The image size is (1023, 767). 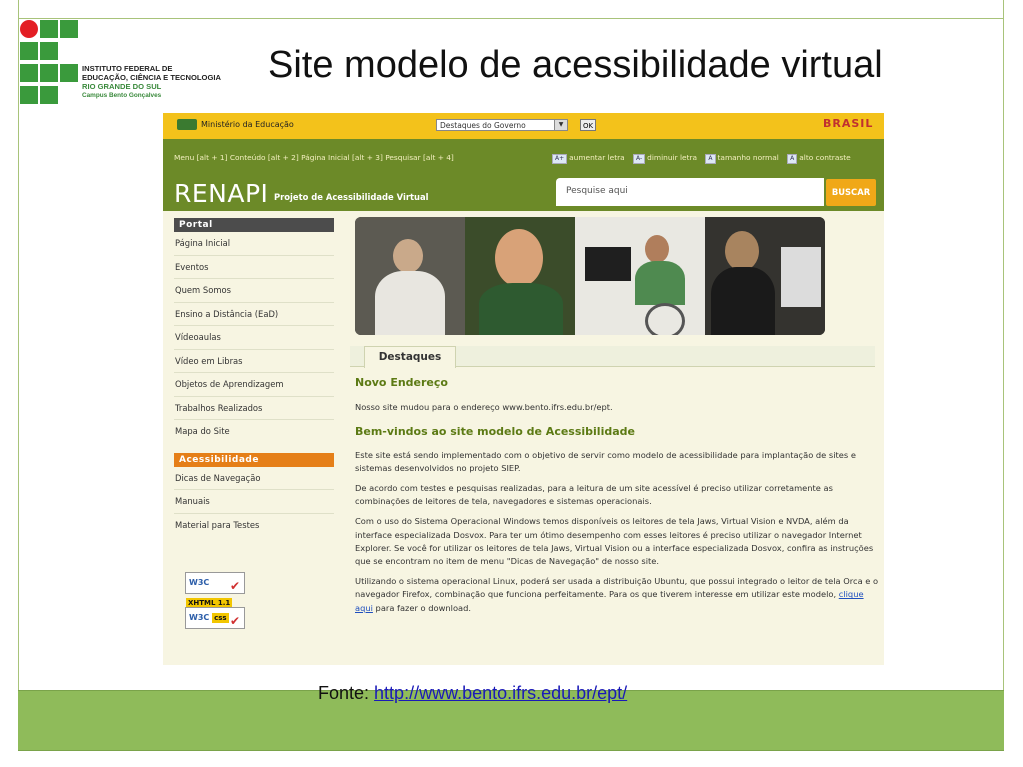 What do you see at coordinates (122, 86) in the screenshot?
I see `logo-line: RIO GRANDE DO SUL` at bounding box center [122, 86].